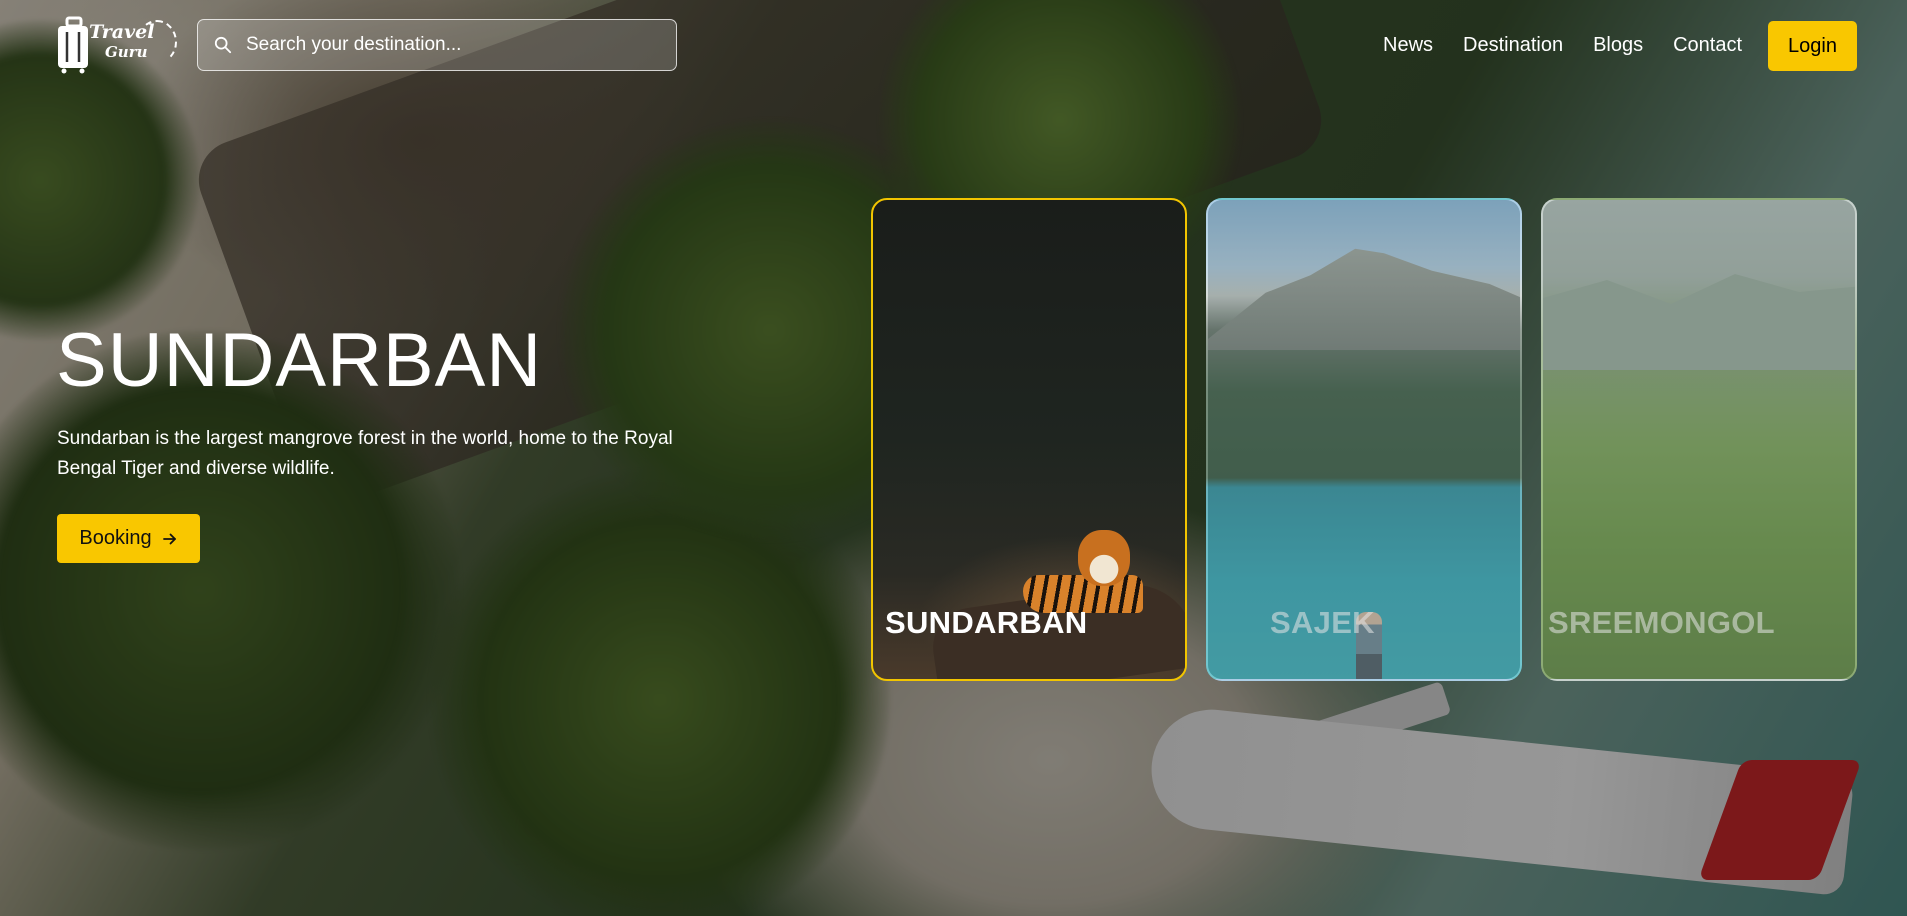 This screenshot has height=916, width=1907. Describe the element at coordinates (1812, 46) in the screenshot. I see `login-button: Login` at that location.